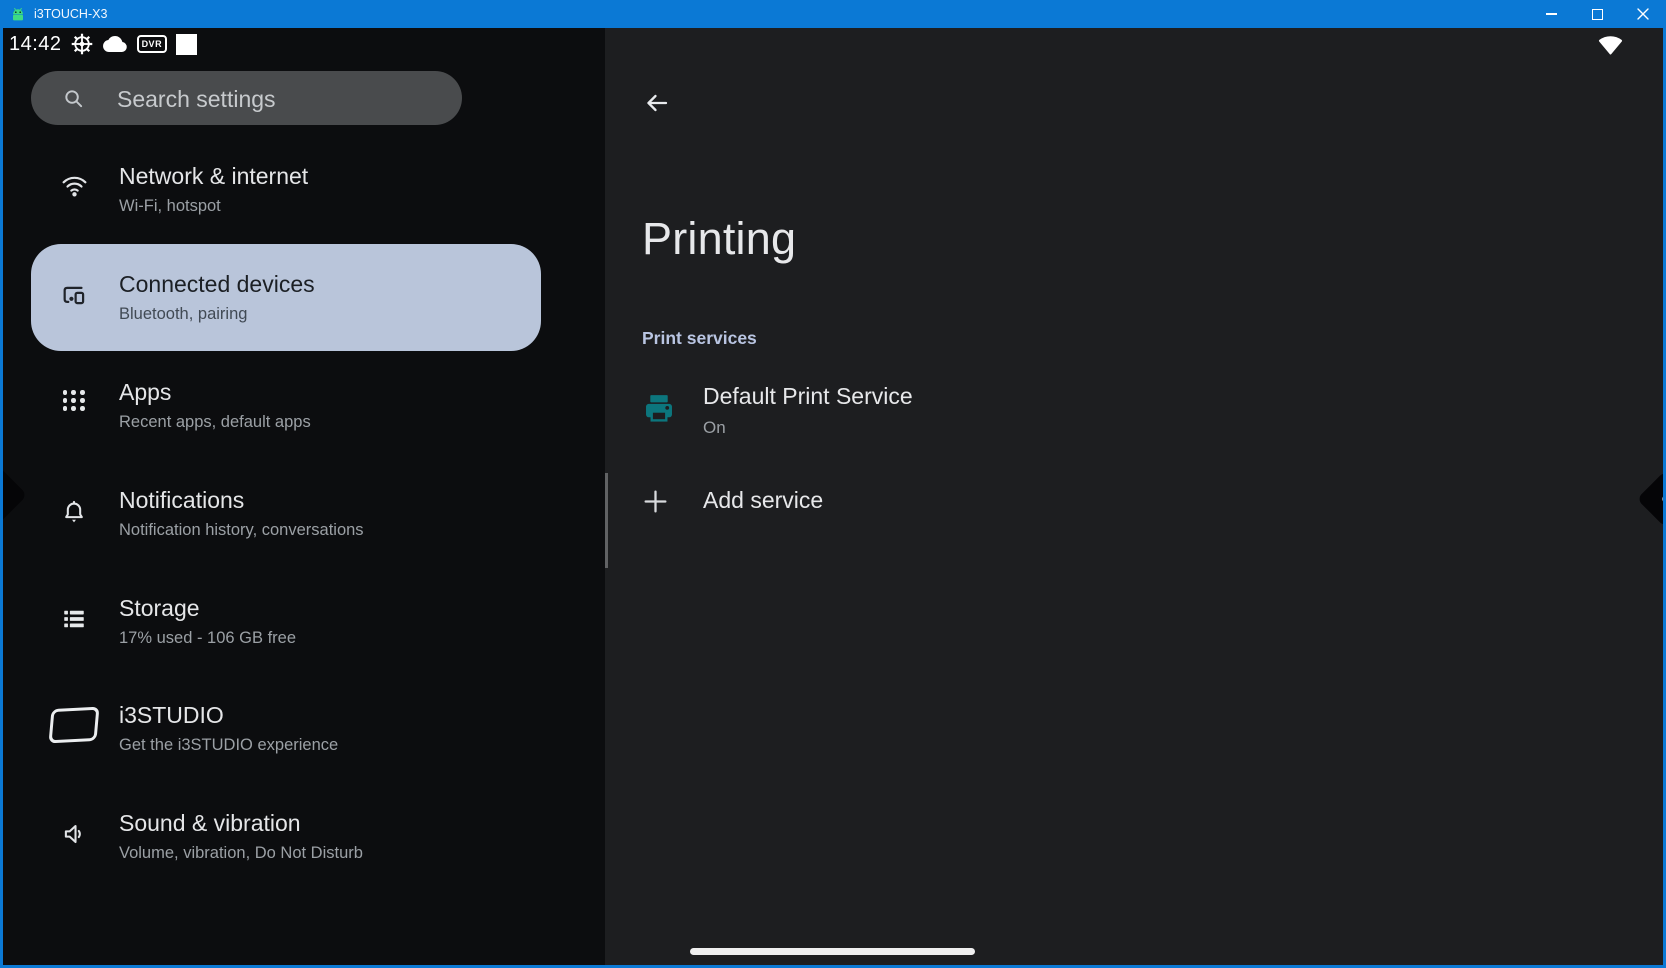  Describe the element at coordinates (719, 238) in the screenshot. I see `page-title: Printing` at that location.